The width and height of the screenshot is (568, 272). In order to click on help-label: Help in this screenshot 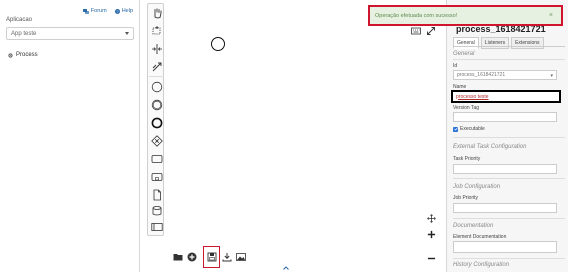, I will do `click(127, 11)`.